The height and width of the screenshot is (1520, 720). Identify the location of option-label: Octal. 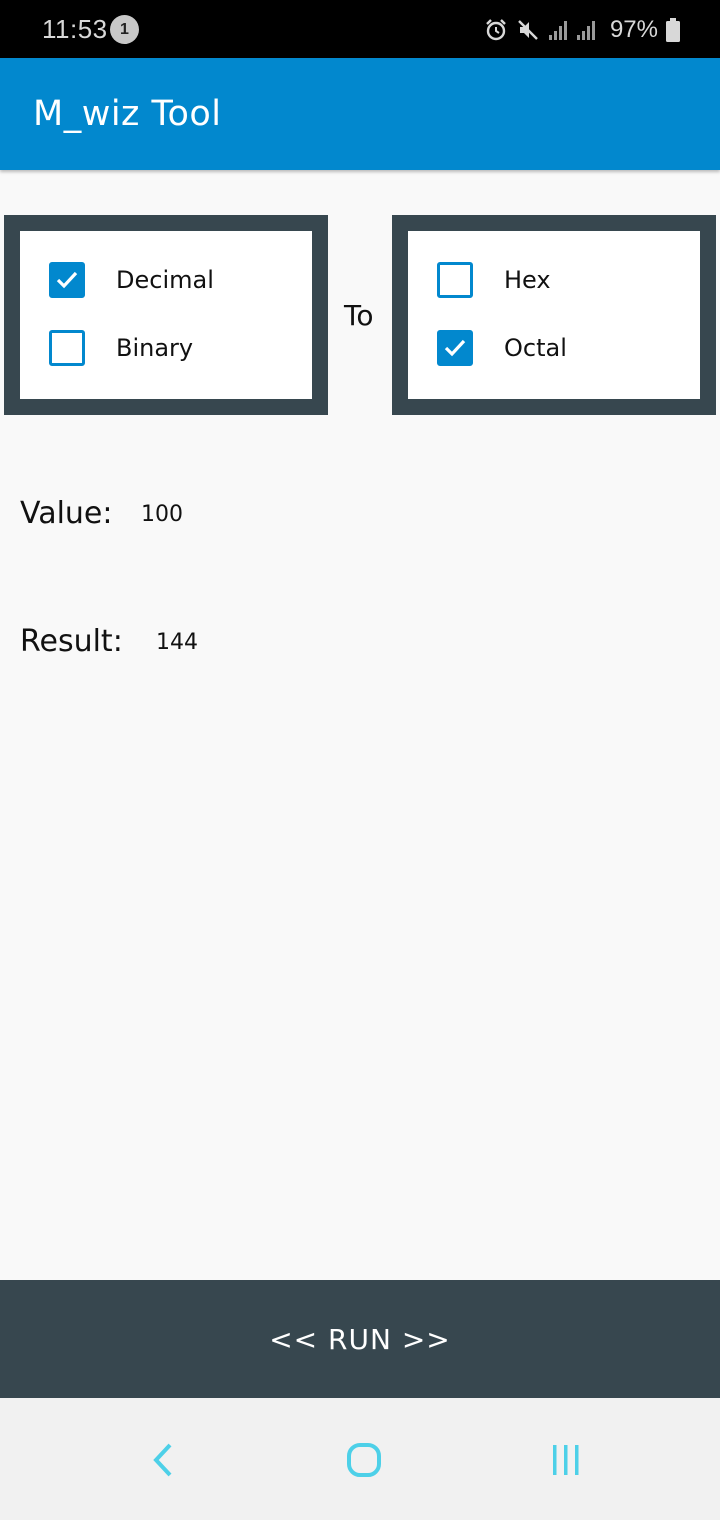
(535, 348).